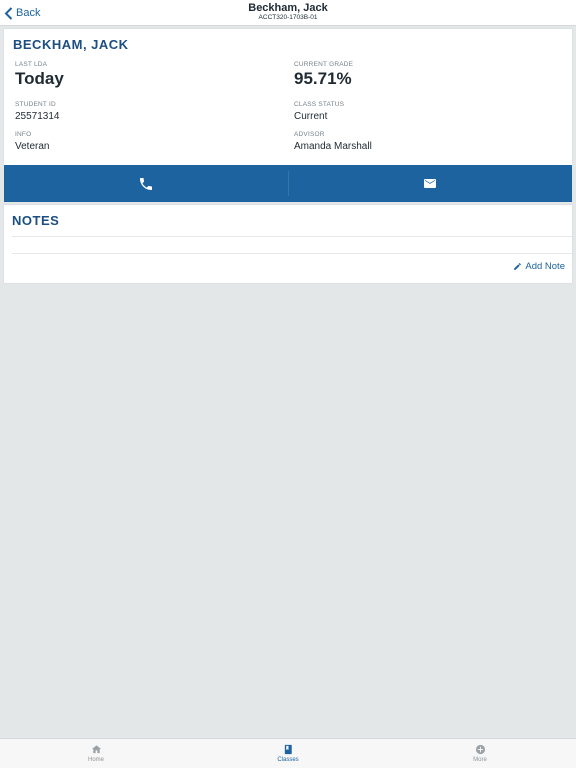 Image resolution: width=576 pixels, height=768 pixels. I want to click on add-note-label: Add Note, so click(545, 266).